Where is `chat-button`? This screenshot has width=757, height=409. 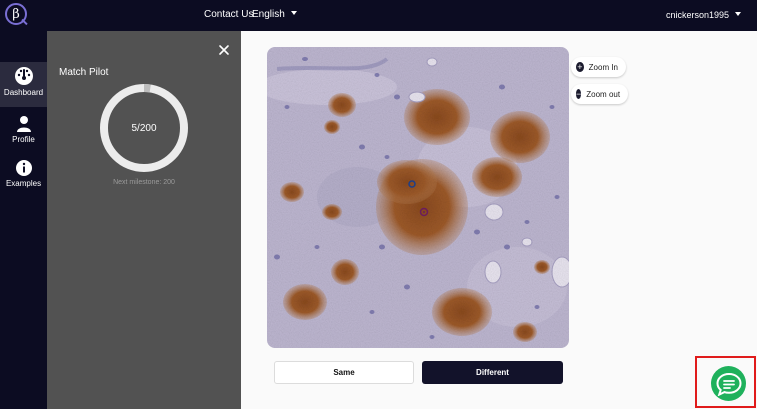 chat-button is located at coordinates (728, 383).